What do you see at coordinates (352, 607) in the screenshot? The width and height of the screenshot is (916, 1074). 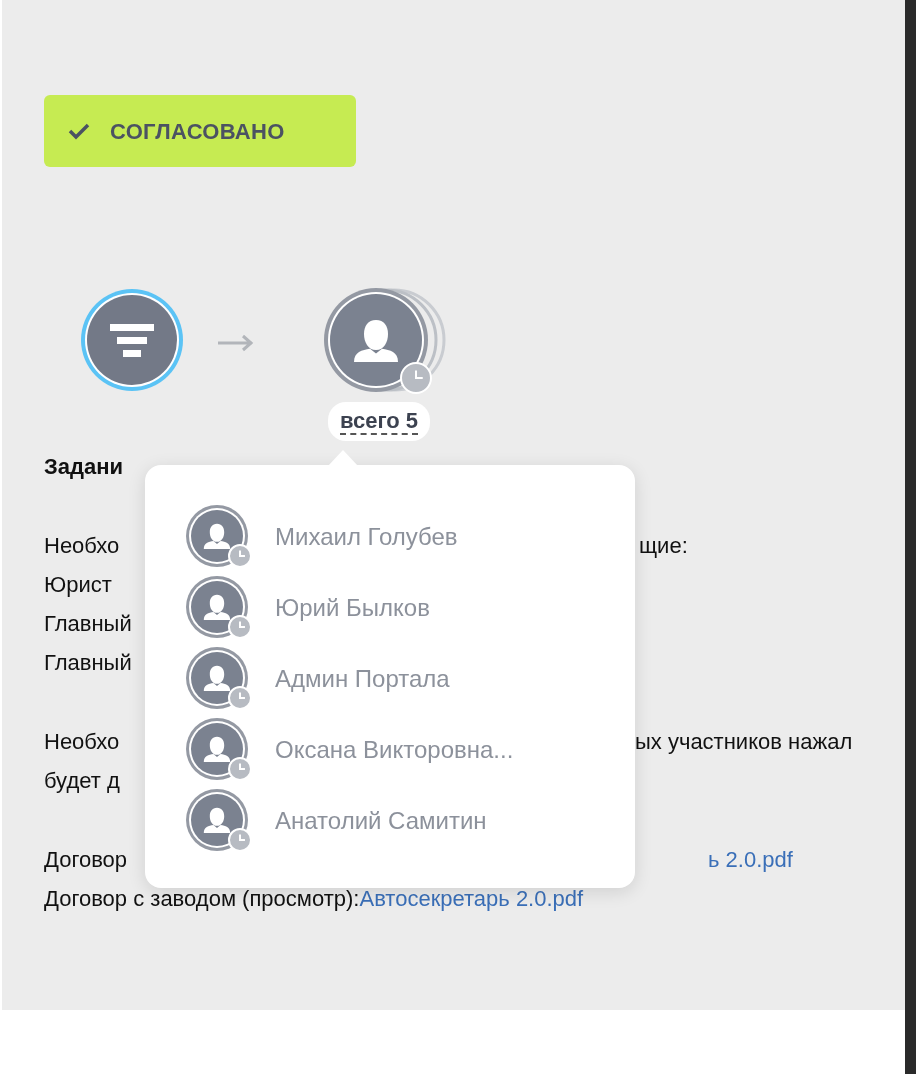 I see `participant-name: Юрий Былков` at bounding box center [352, 607].